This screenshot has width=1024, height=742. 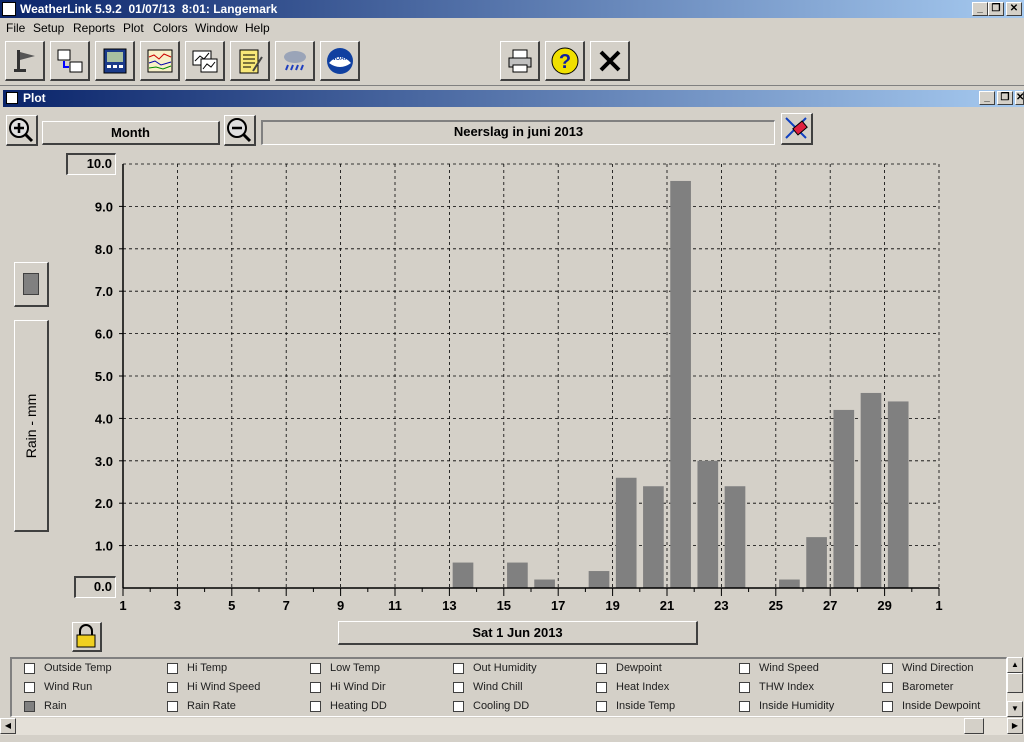 What do you see at coordinates (530, 605) in the screenshot?
I see `chart-x-tick-labels: 1 3 5 7 9 11 13 15 17 19 21 23 25 27 29 1` at bounding box center [530, 605].